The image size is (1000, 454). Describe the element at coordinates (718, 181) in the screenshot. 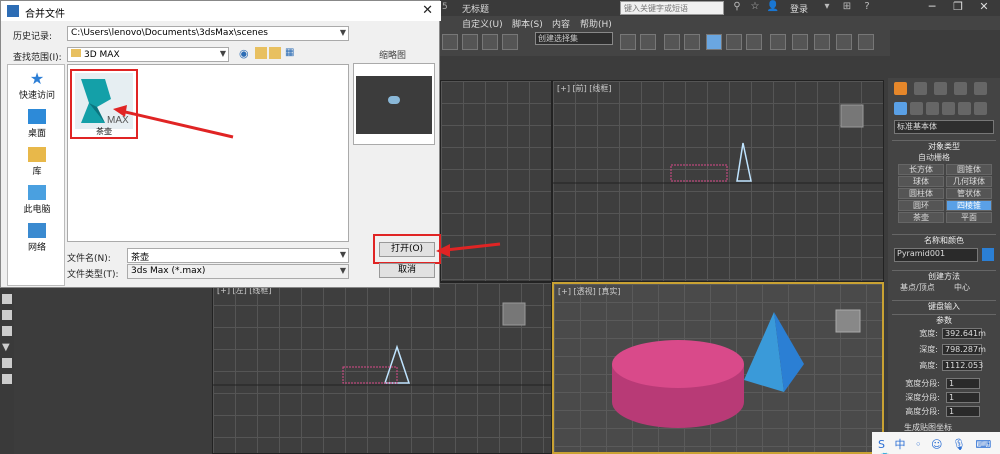

I see `viewport-front: [+] [前] [线框]` at that location.